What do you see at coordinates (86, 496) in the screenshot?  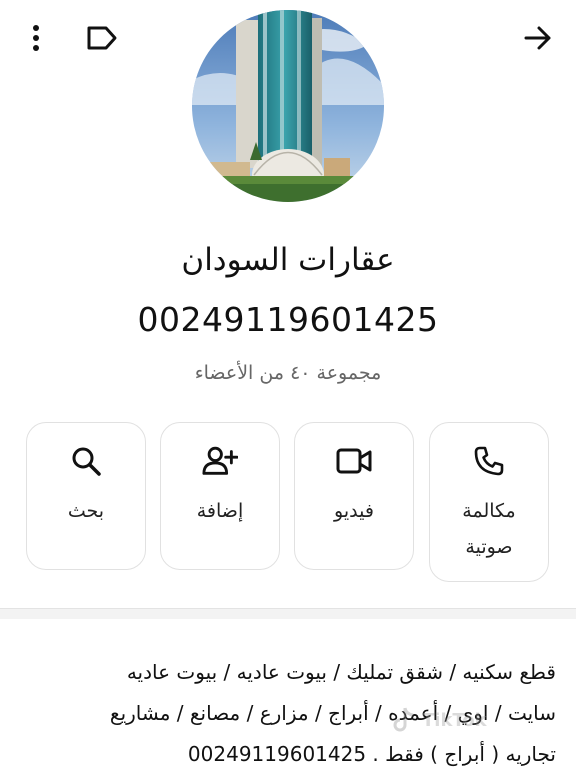 I see `search-button: بحث` at bounding box center [86, 496].